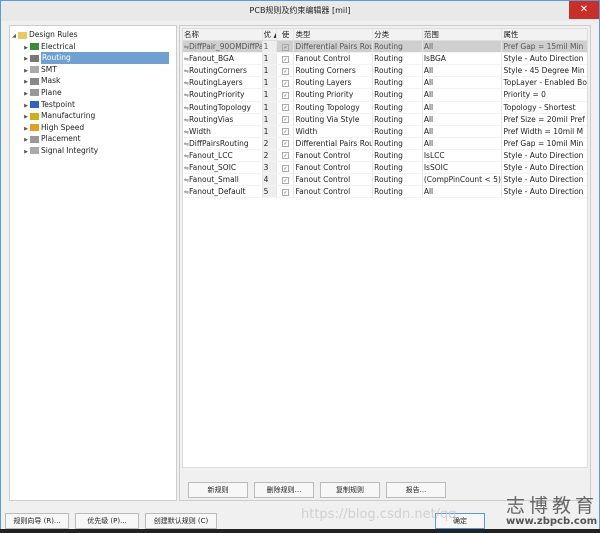 The image size is (600, 533). What do you see at coordinates (463, 180) in the screenshot?
I see `rule-scope: (CompPinCount < 5)` at bounding box center [463, 180].